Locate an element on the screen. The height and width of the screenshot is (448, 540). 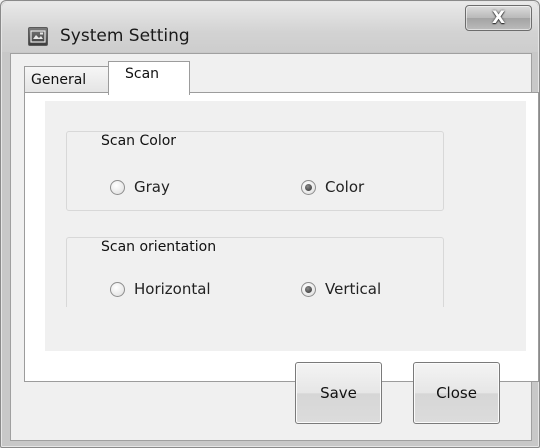
radio-color-label: Color is located at coordinates (345, 187).